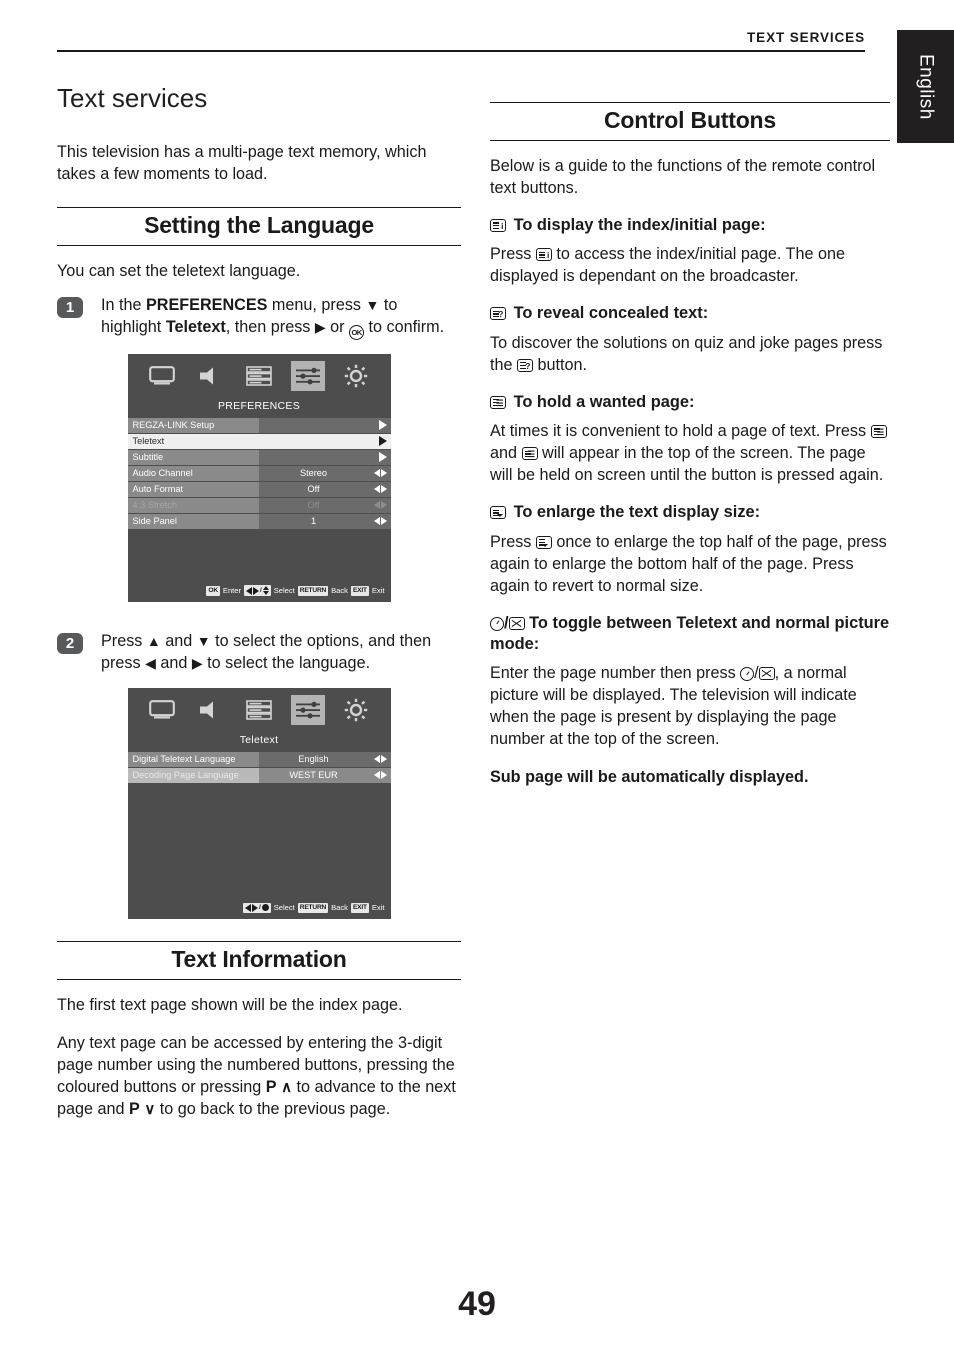 The width and height of the screenshot is (954, 1354). Describe the element at coordinates (378, 591) in the screenshot. I see `osd1-footer-exit-label: Exit` at that location.